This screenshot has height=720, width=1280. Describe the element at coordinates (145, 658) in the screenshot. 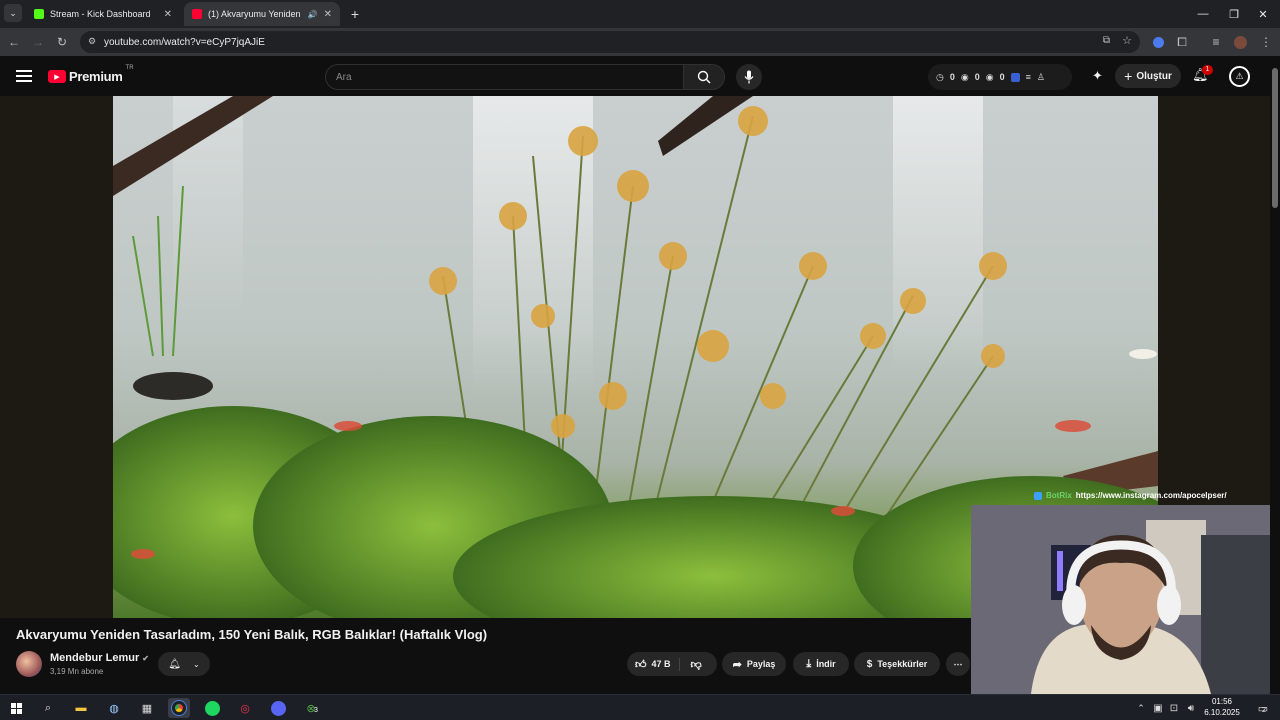

I see `verified-badge-icon: ✔` at that location.